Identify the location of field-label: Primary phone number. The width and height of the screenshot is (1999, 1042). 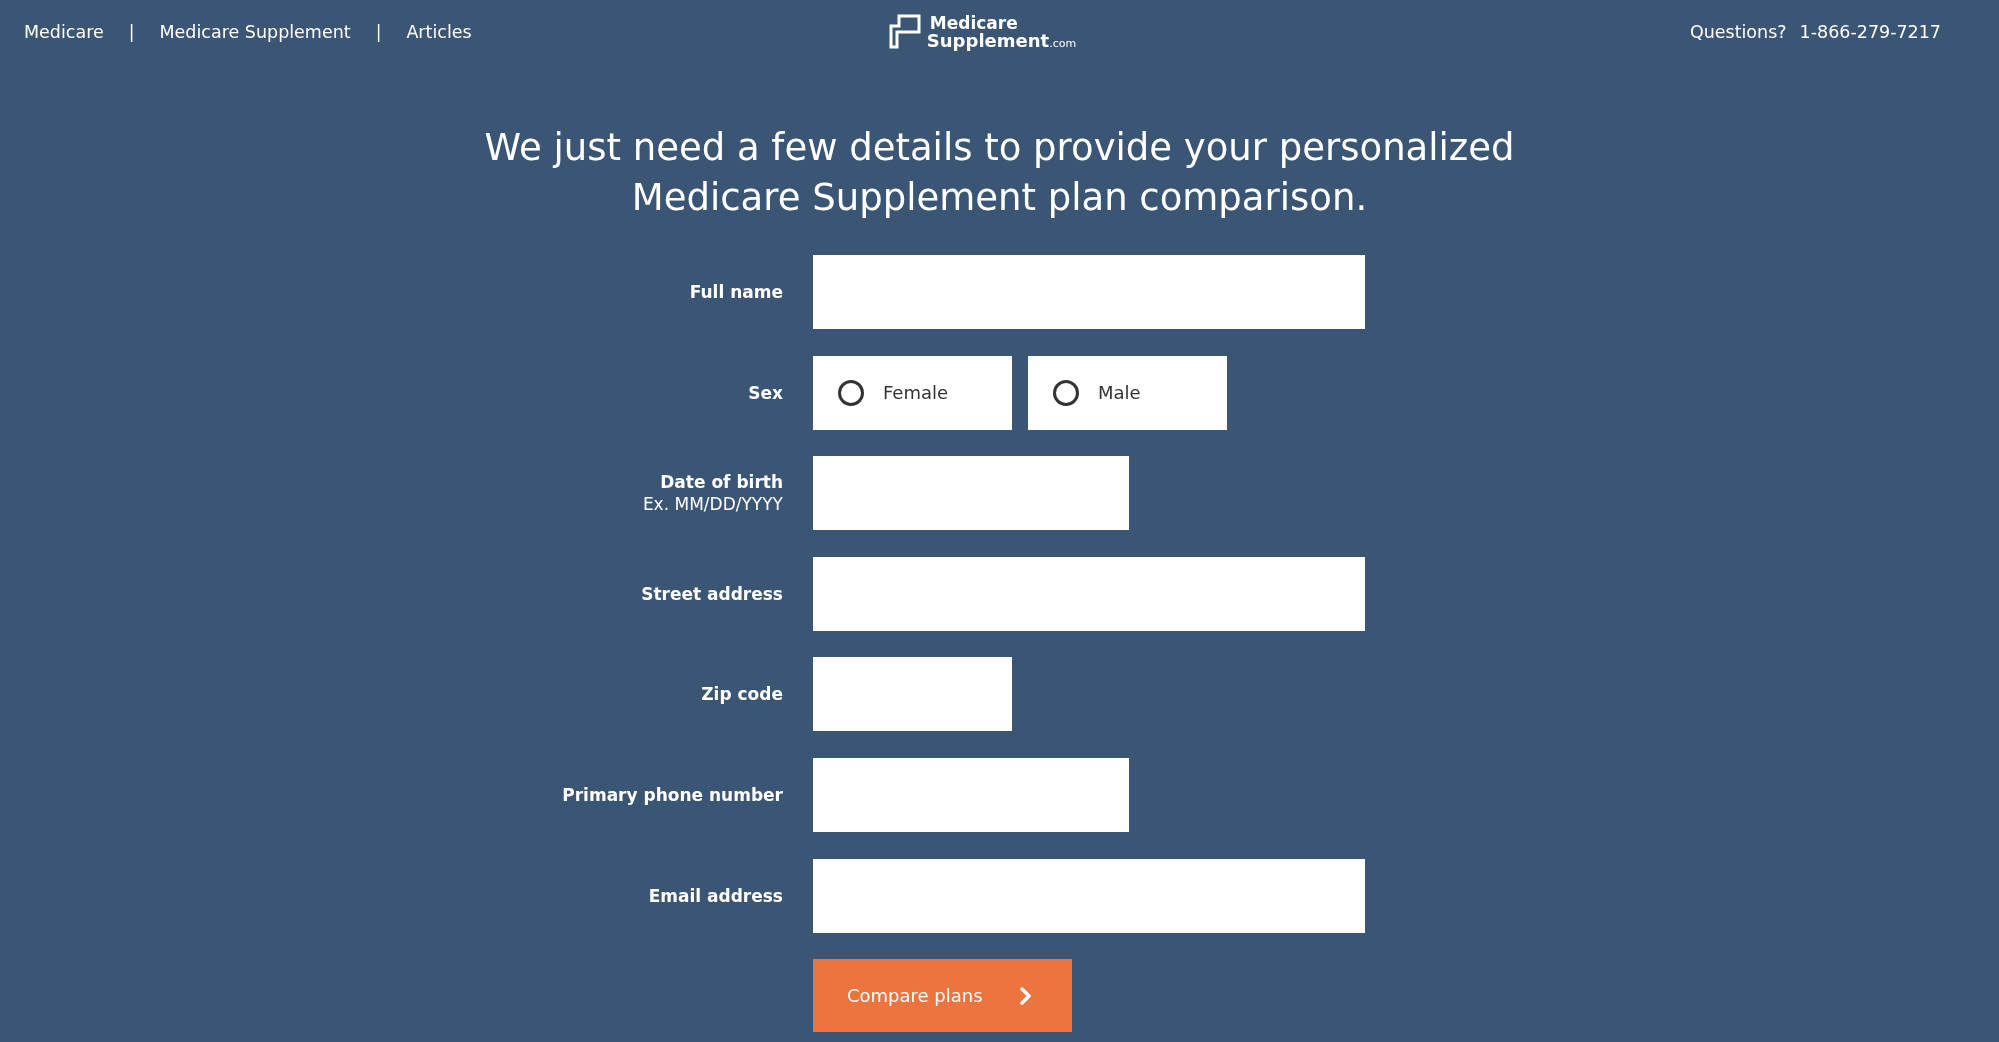
(672, 794).